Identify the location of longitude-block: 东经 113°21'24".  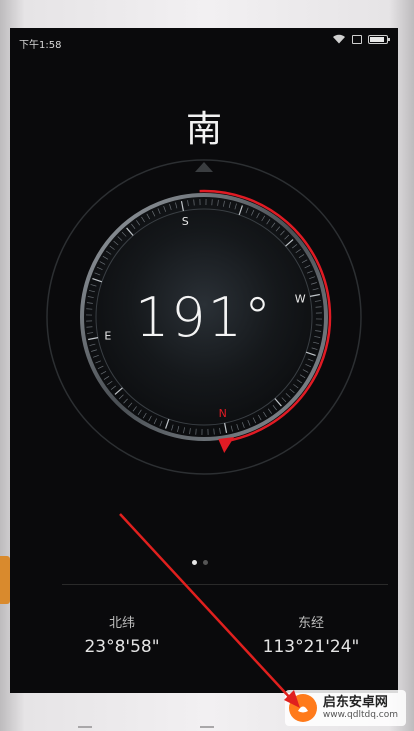
(311, 634).